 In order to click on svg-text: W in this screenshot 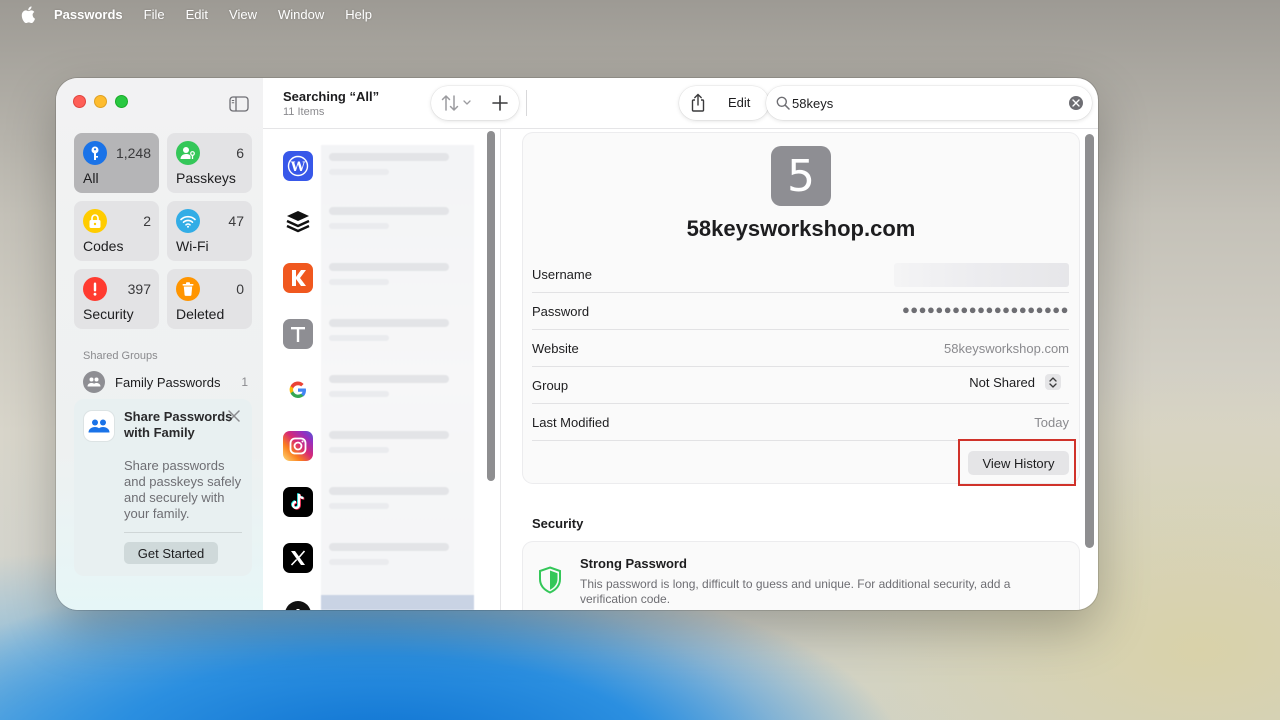, I will do `click(298, 167)`.